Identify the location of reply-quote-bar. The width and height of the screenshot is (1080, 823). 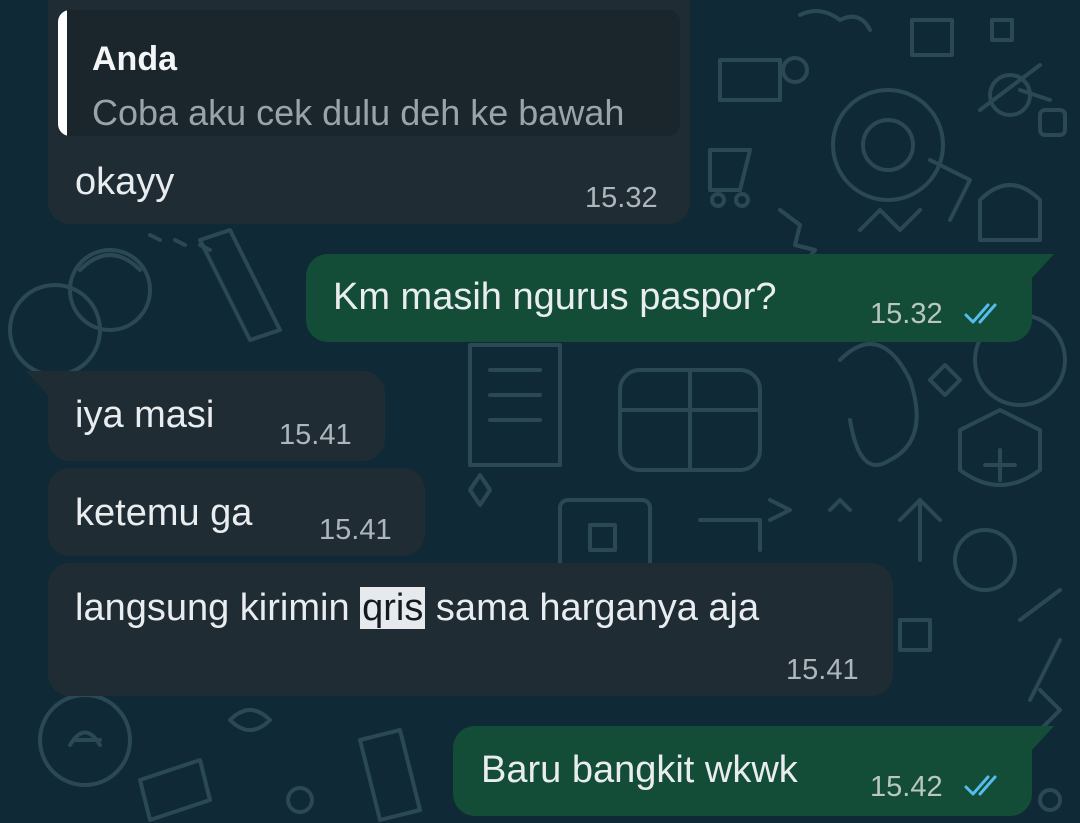
(62, 73).